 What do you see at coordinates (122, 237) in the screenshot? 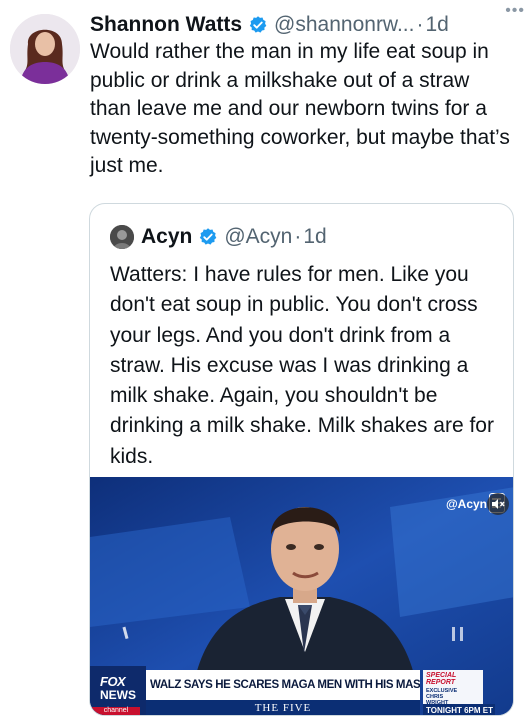
I see `quote-author-avatar` at bounding box center [122, 237].